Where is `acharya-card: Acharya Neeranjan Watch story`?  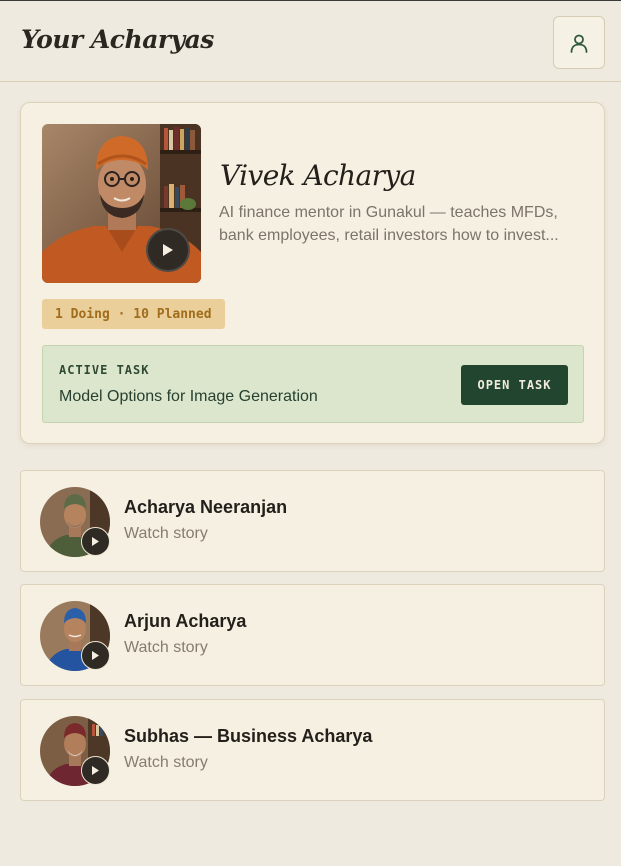 acharya-card: Acharya Neeranjan Watch story is located at coordinates (312, 521).